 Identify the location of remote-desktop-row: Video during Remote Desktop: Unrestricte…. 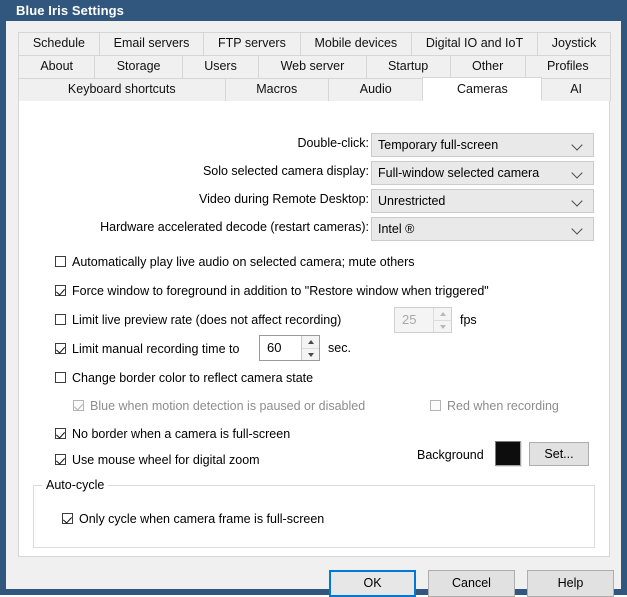
(315, 201).